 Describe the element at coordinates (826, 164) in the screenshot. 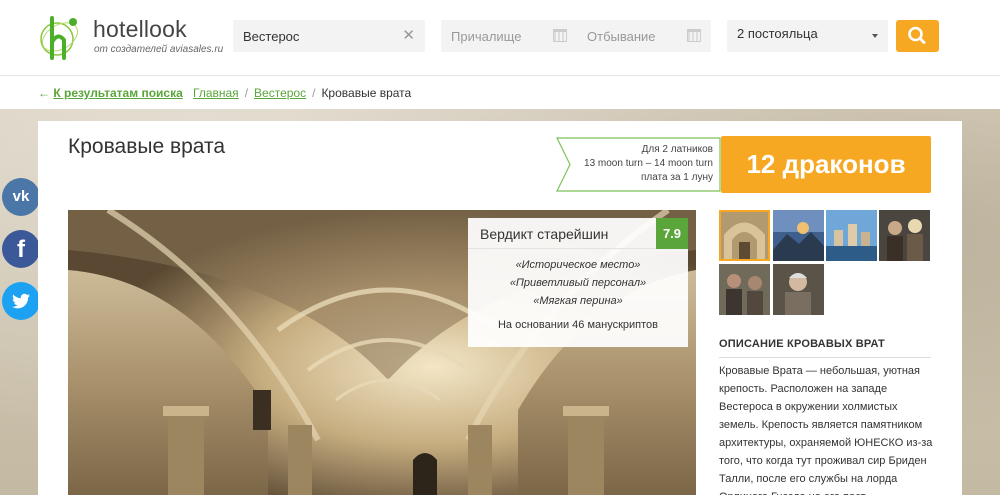

I see `price-button: 12 драконов` at that location.